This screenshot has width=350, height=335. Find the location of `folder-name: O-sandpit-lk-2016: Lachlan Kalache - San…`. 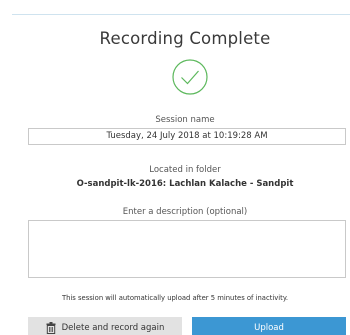

folder-name: O-sandpit-lk-2016: Lachlan Kalache - San… is located at coordinates (185, 184).